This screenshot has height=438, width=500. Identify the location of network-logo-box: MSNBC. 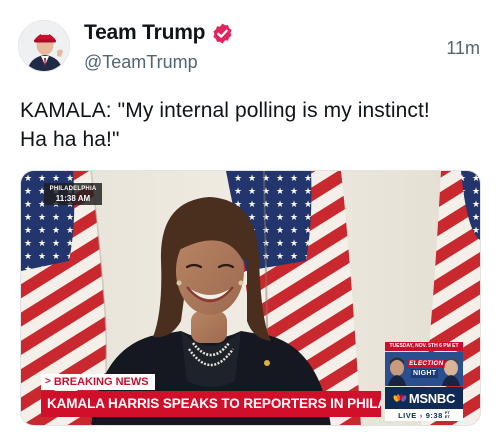
(424, 398).